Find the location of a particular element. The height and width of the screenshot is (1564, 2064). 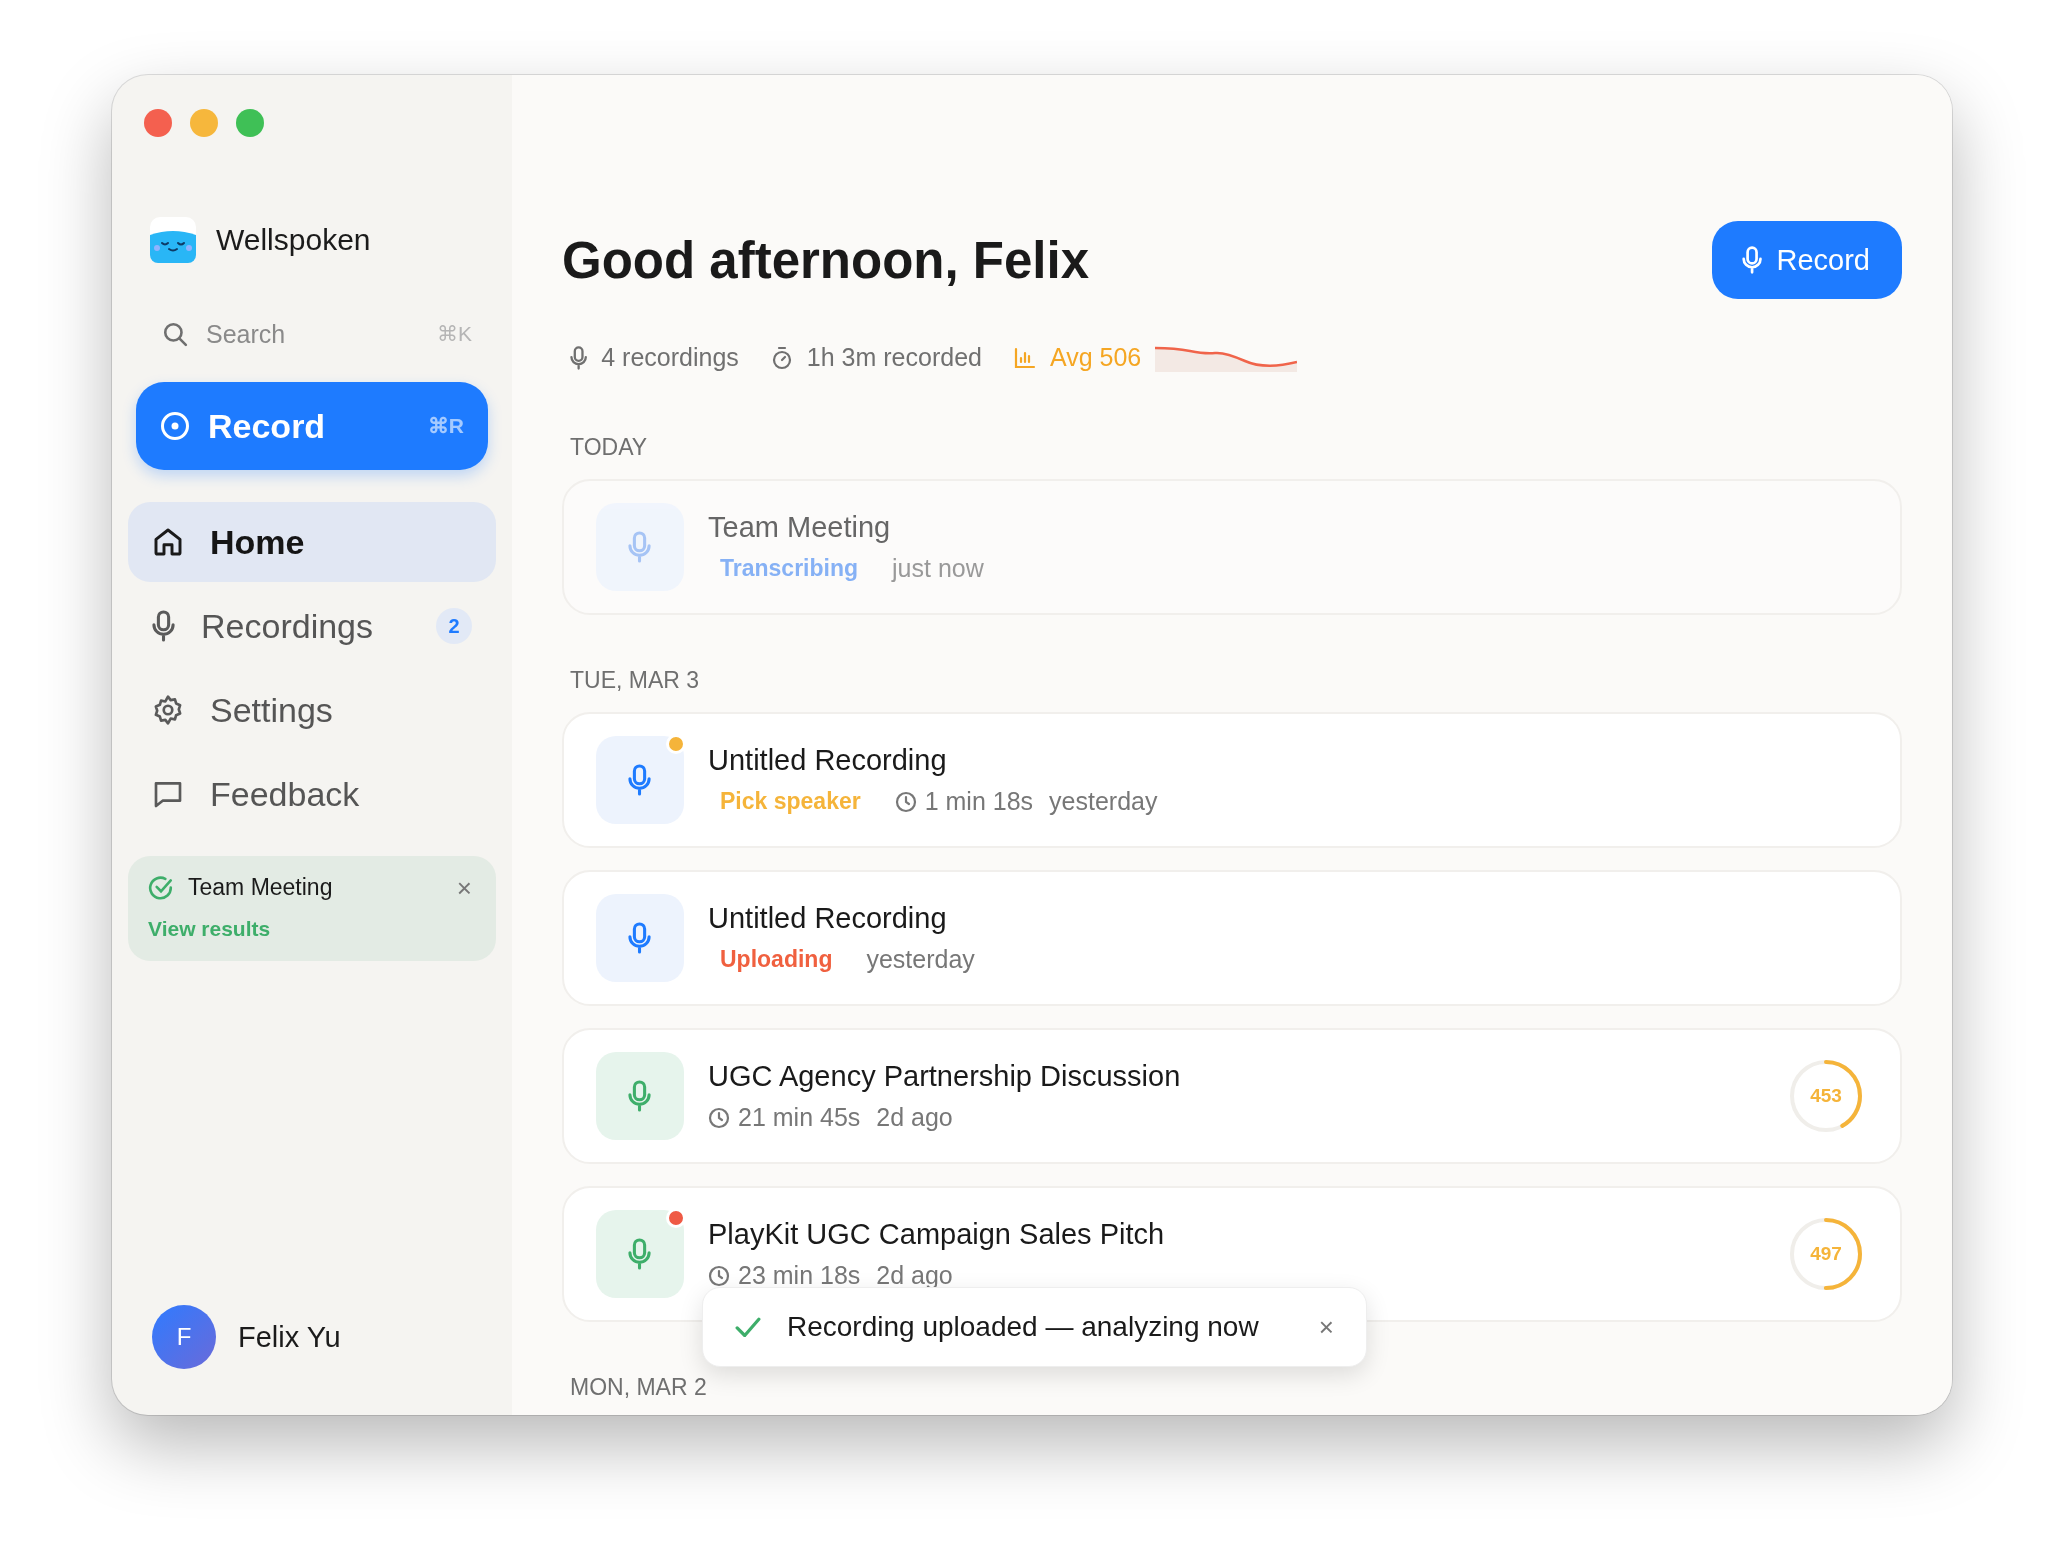

duration: 21 min 45s is located at coordinates (799, 1117).